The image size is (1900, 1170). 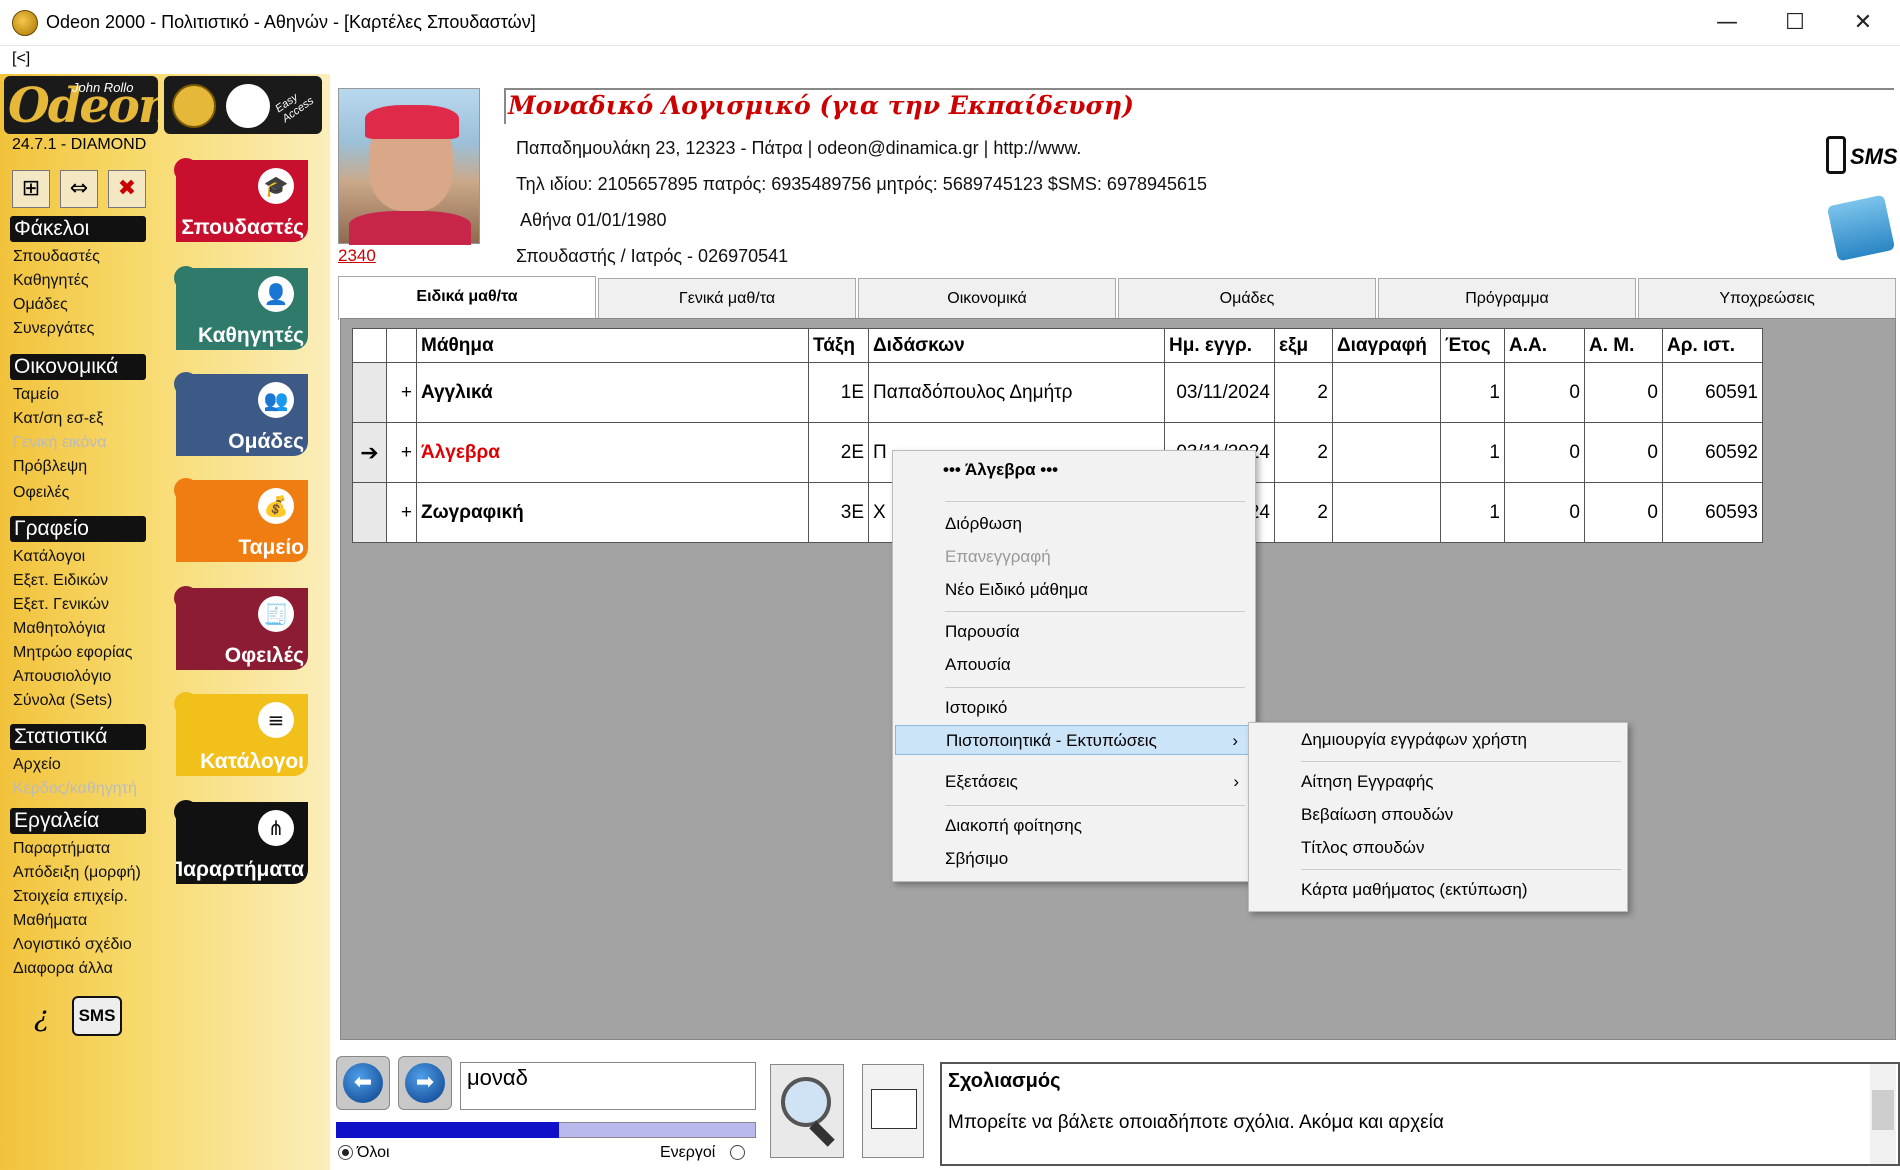 I want to click on minimize-button: —, so click(x=1727, y=23).